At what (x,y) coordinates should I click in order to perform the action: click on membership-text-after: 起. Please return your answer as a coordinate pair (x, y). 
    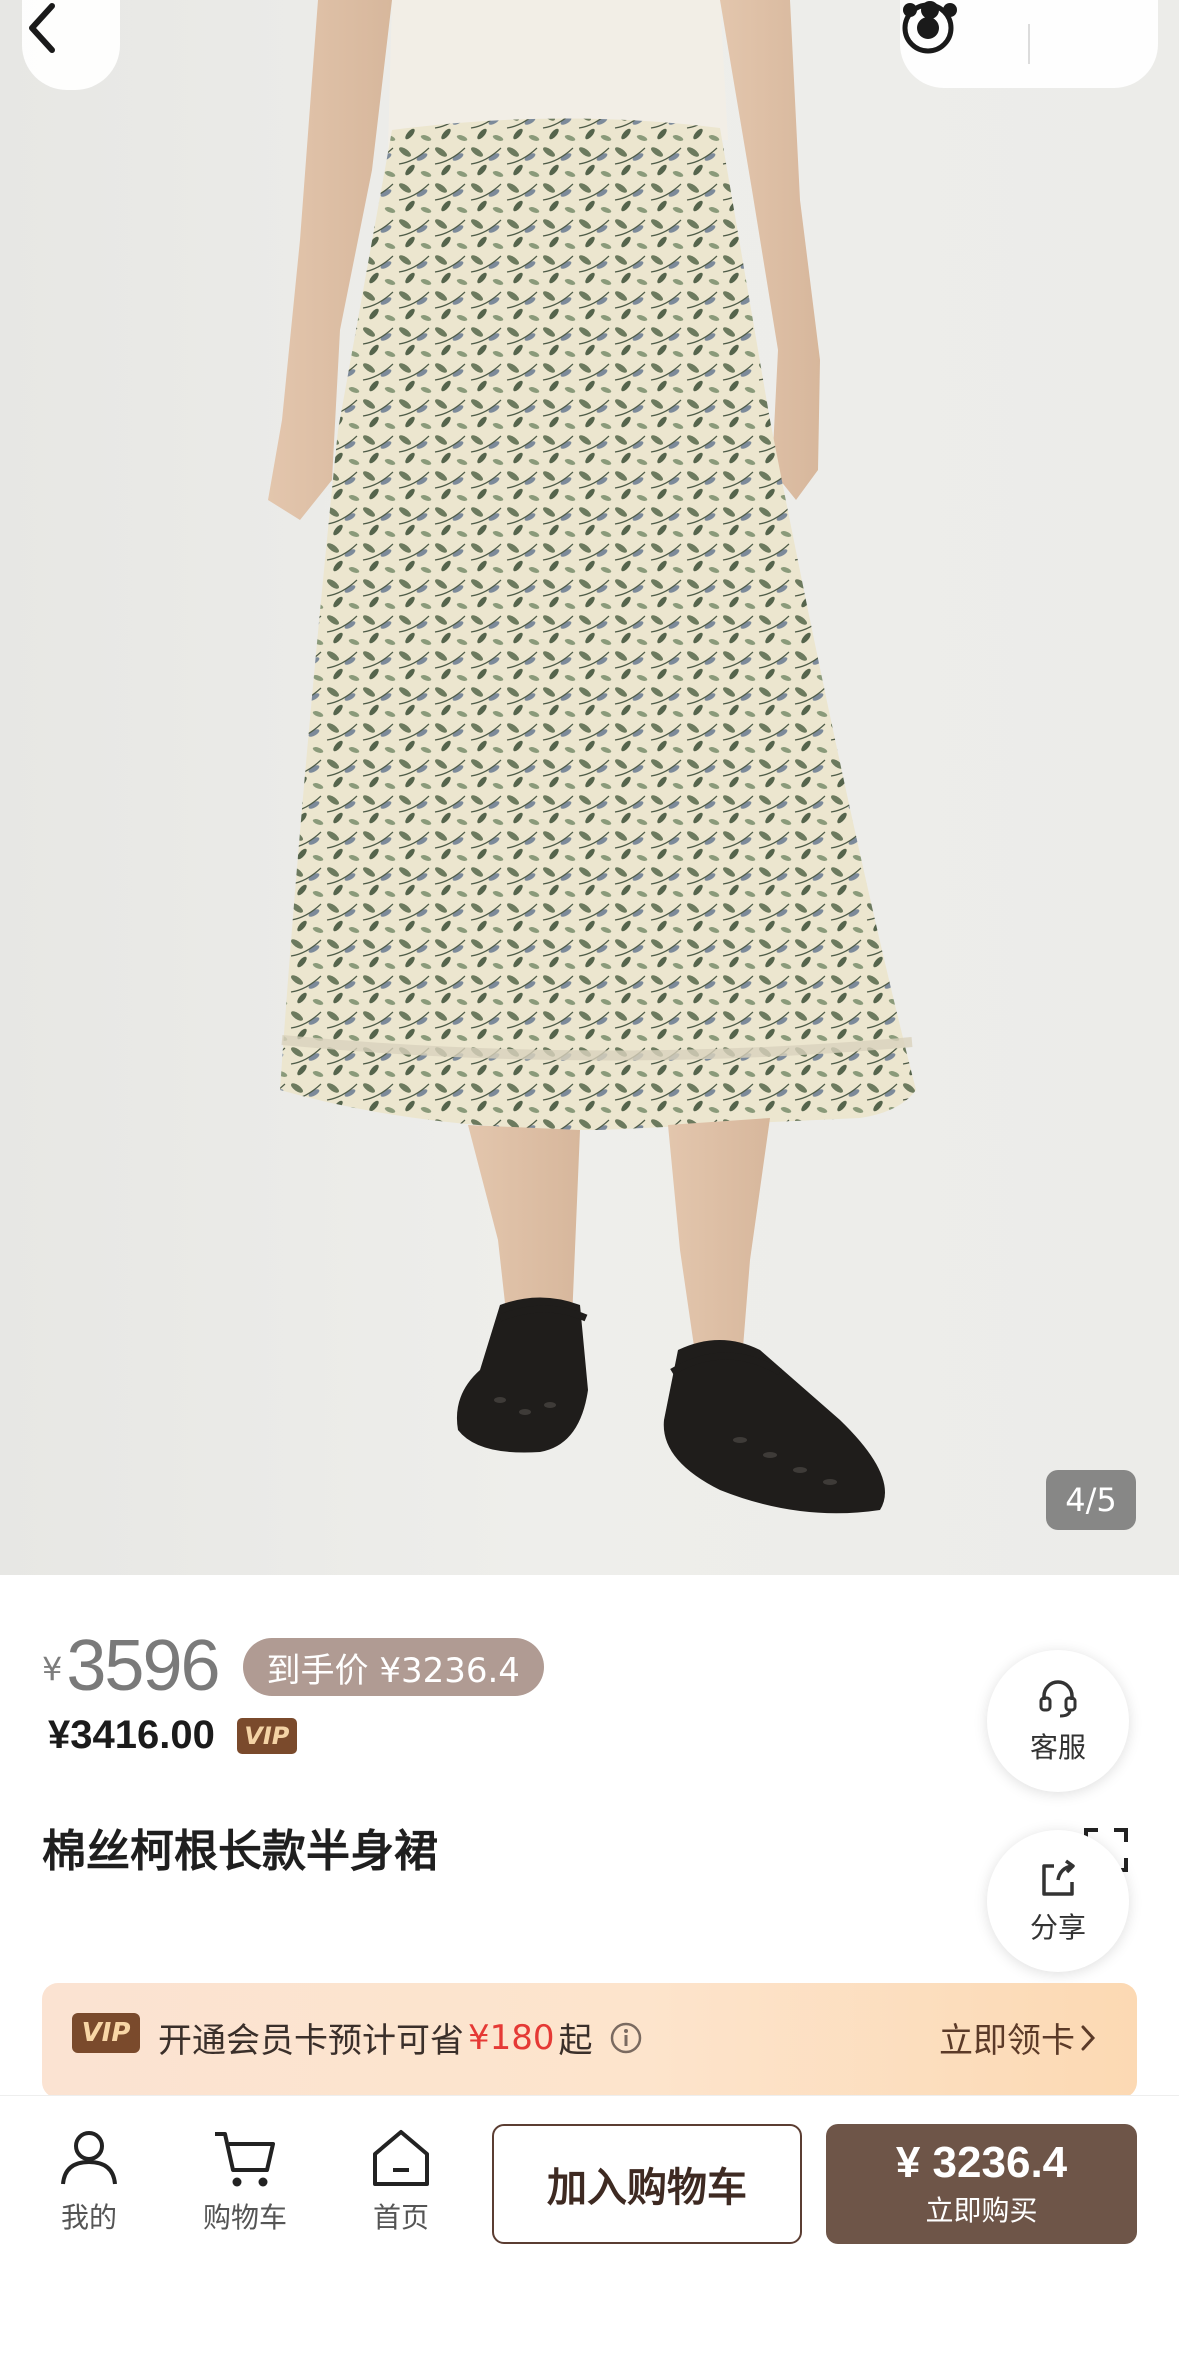
    Looking at the image, I should click on (575, 2041).